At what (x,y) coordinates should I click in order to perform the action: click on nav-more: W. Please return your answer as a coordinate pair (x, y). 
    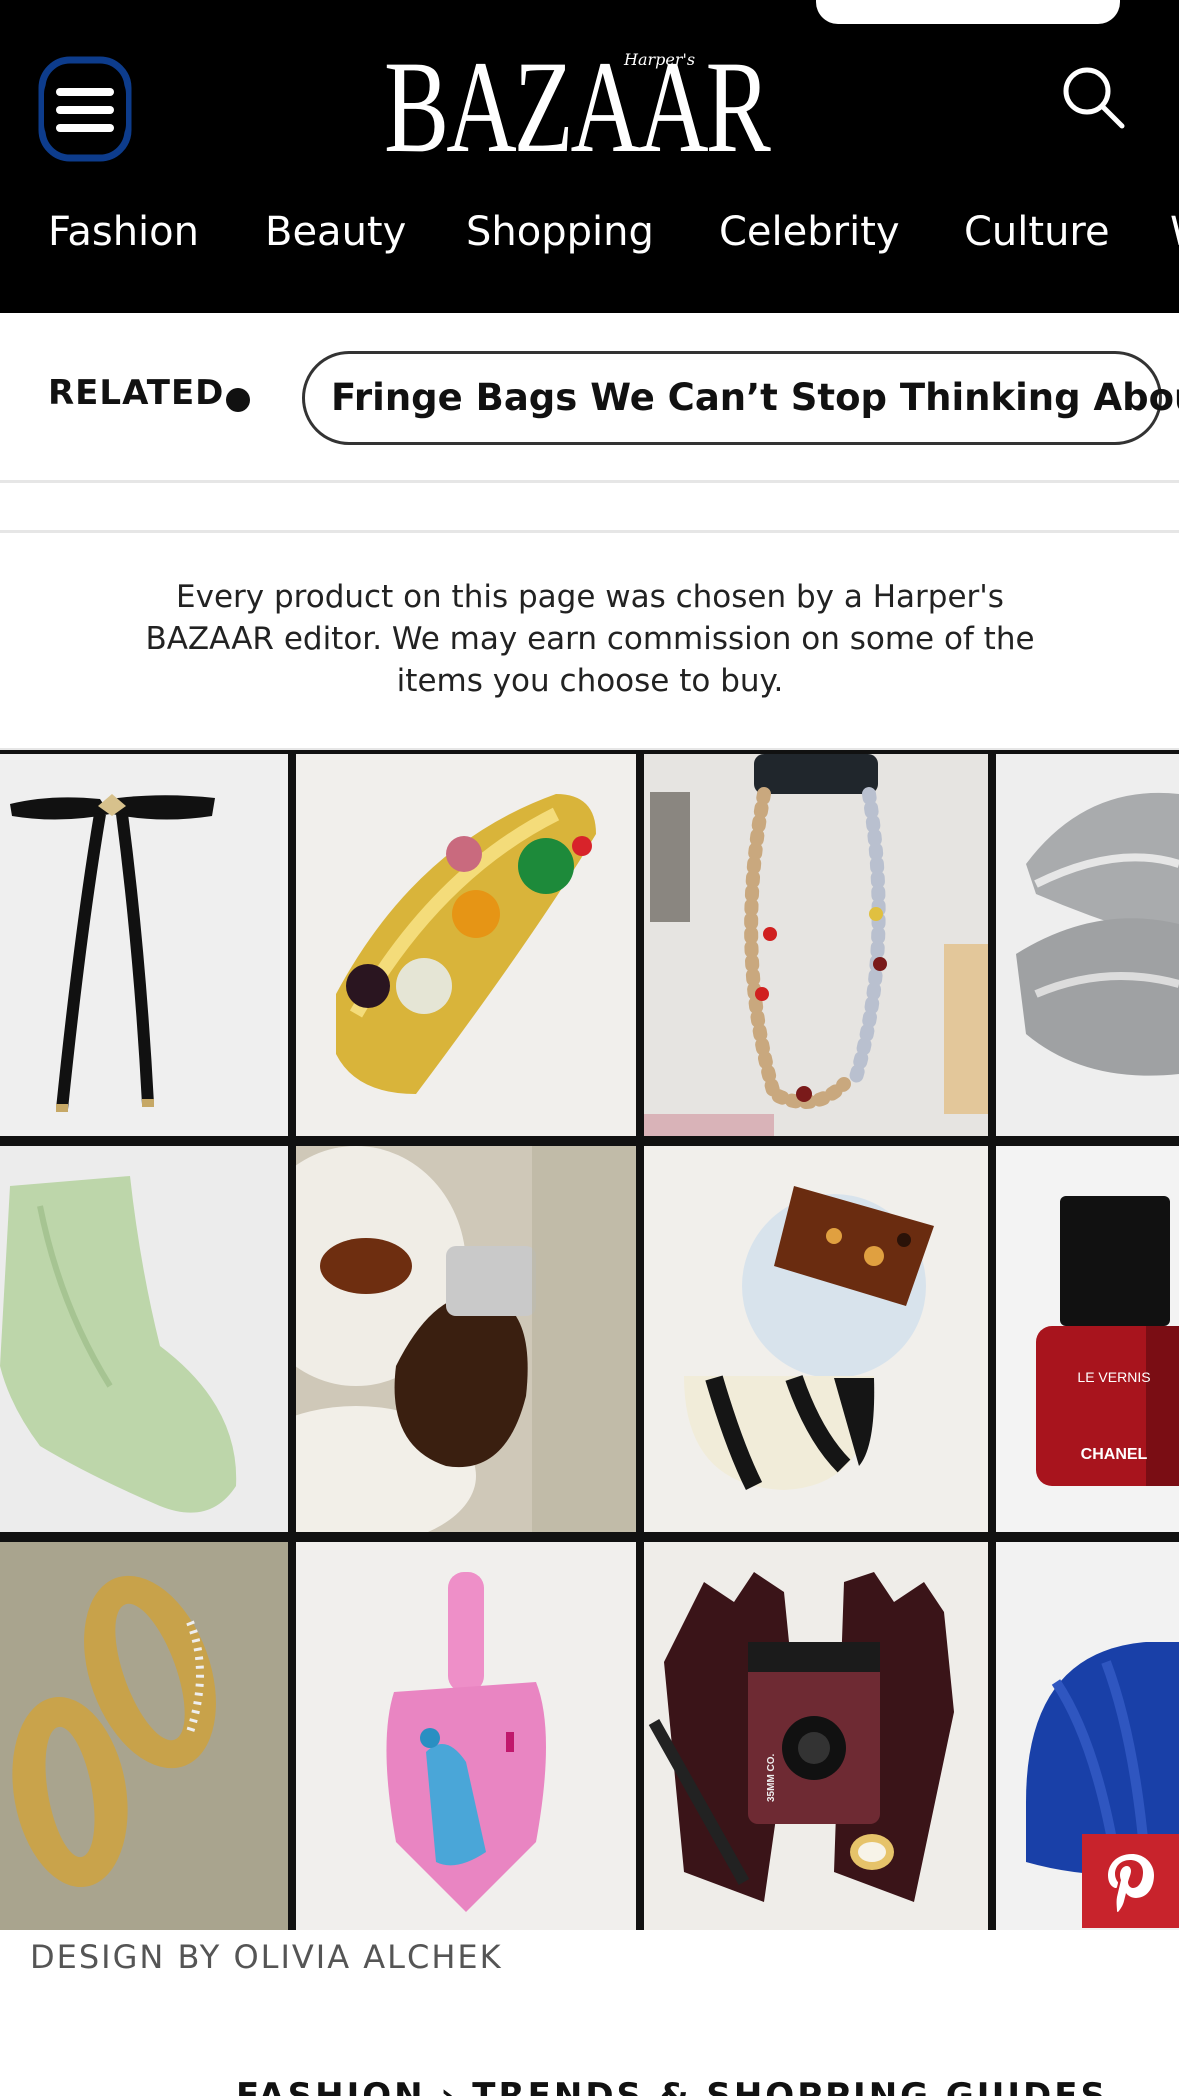
    Looking at the image, I should click on (1174, 232).